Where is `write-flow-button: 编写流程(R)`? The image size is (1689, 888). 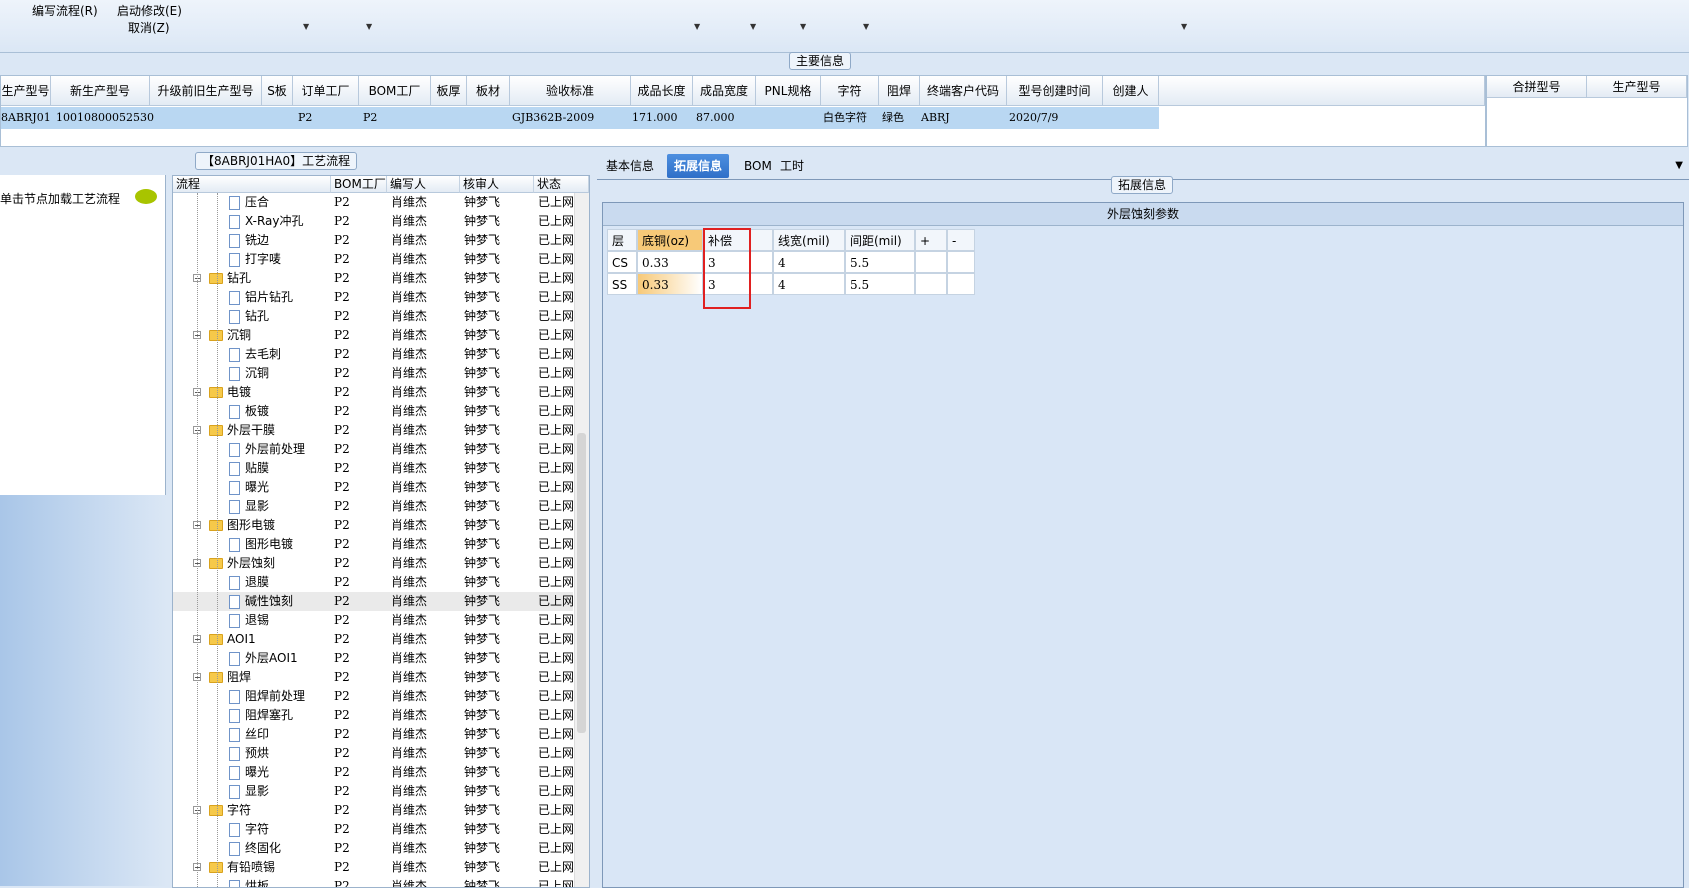
write-flow-button: 编写流程(R) is located at coordinates (65, 10).